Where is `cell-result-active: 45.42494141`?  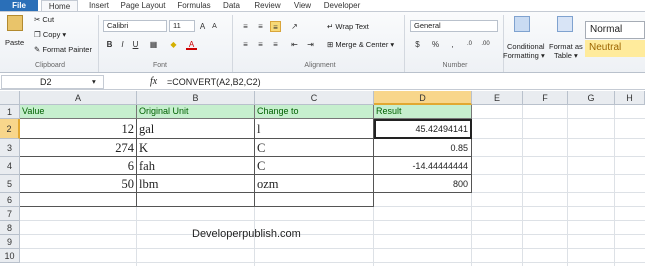
cell-result-active: 45.42494141 is located at coordinates (423, 129).